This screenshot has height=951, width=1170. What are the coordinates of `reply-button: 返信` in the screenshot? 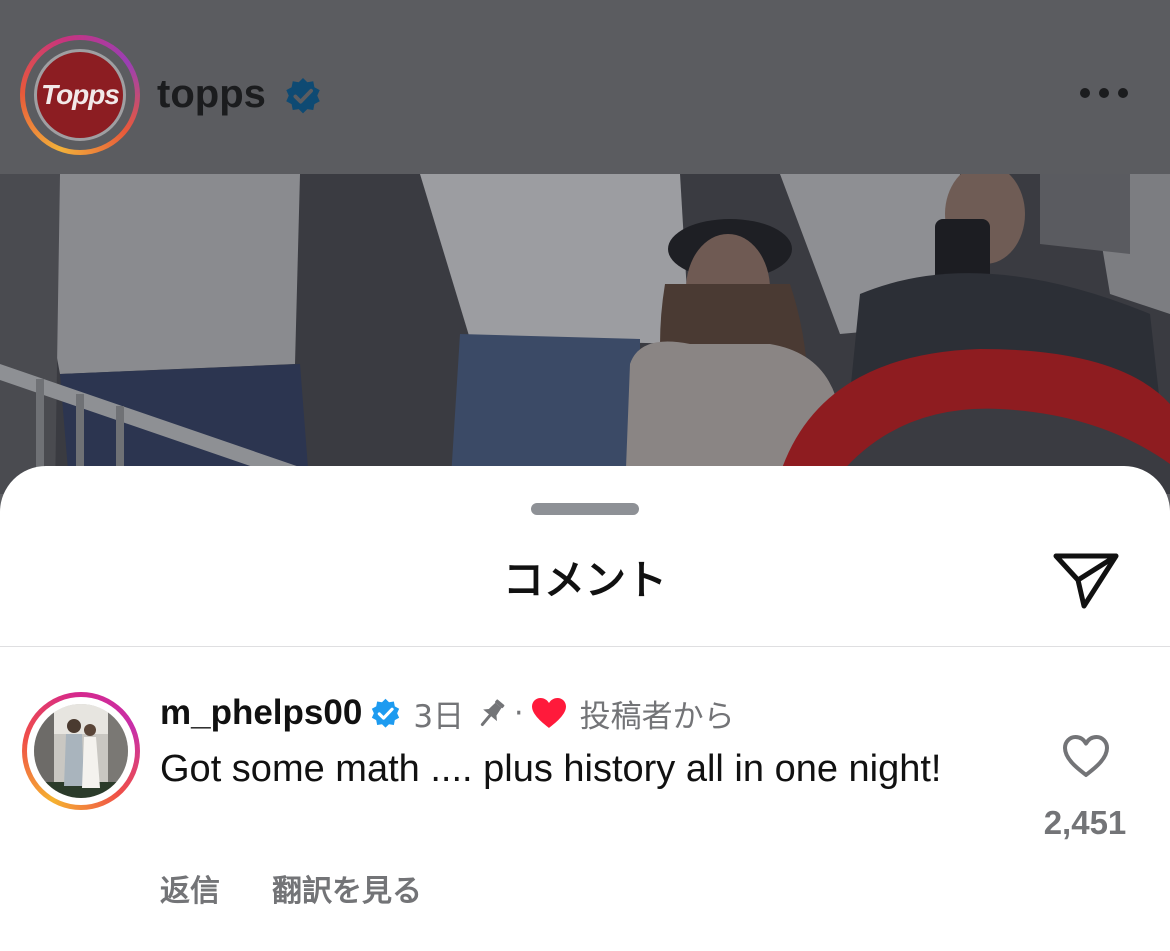 It's located at (190, 888).